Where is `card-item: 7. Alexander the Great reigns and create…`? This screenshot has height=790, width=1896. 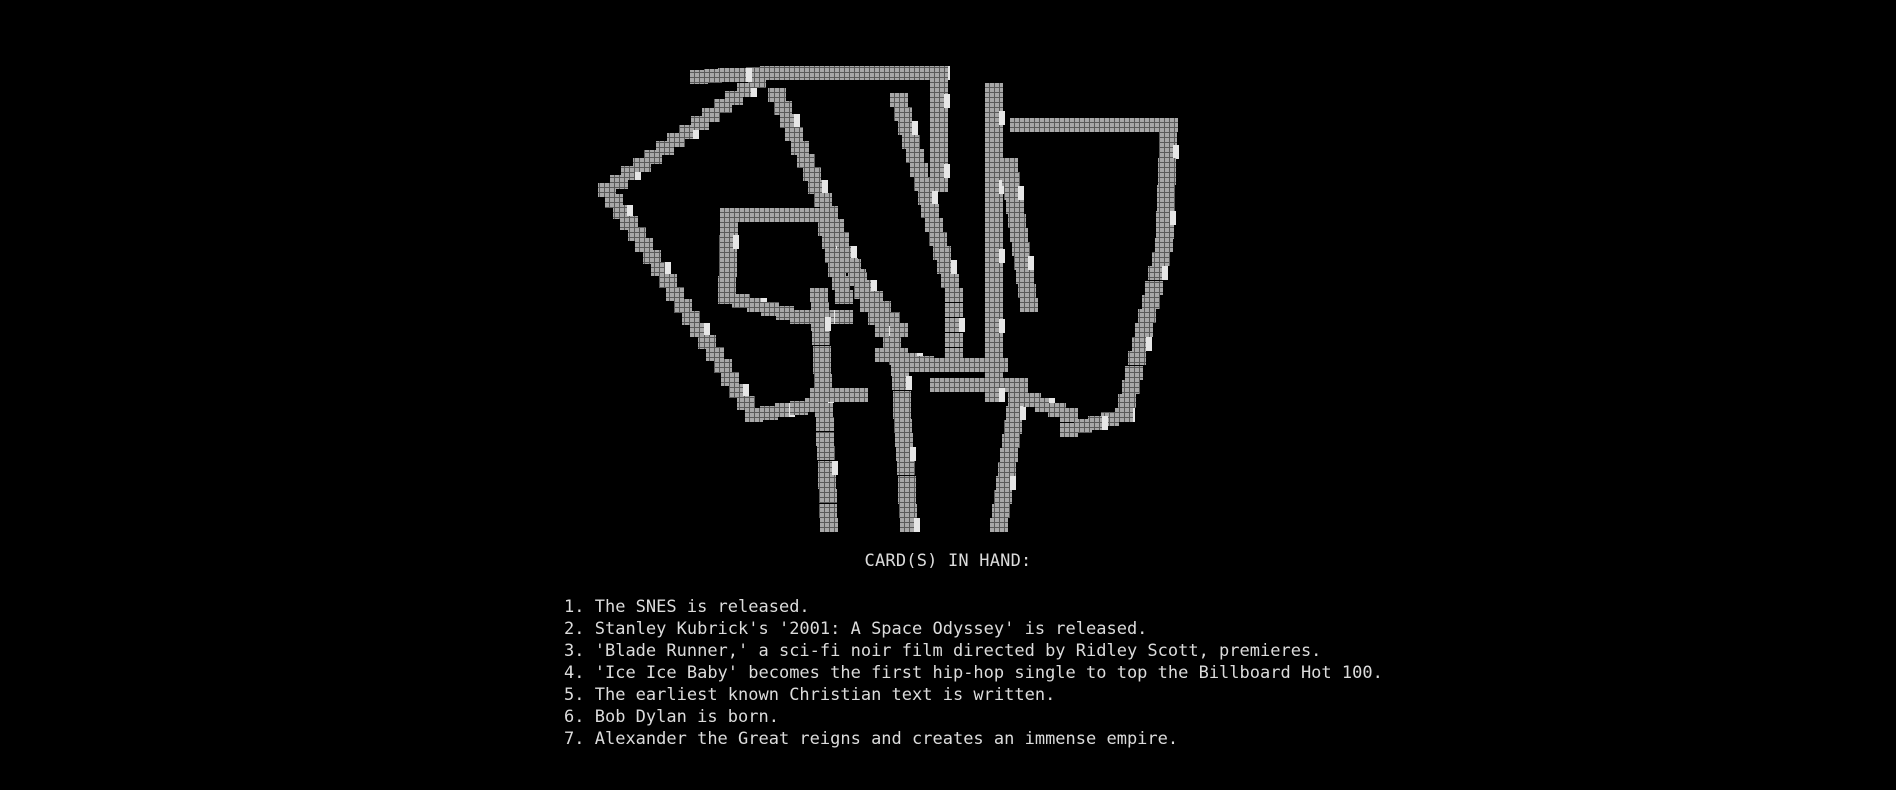 card-item: 7. Alexander the Great reigns and create… is located at coordinates (973, 739).